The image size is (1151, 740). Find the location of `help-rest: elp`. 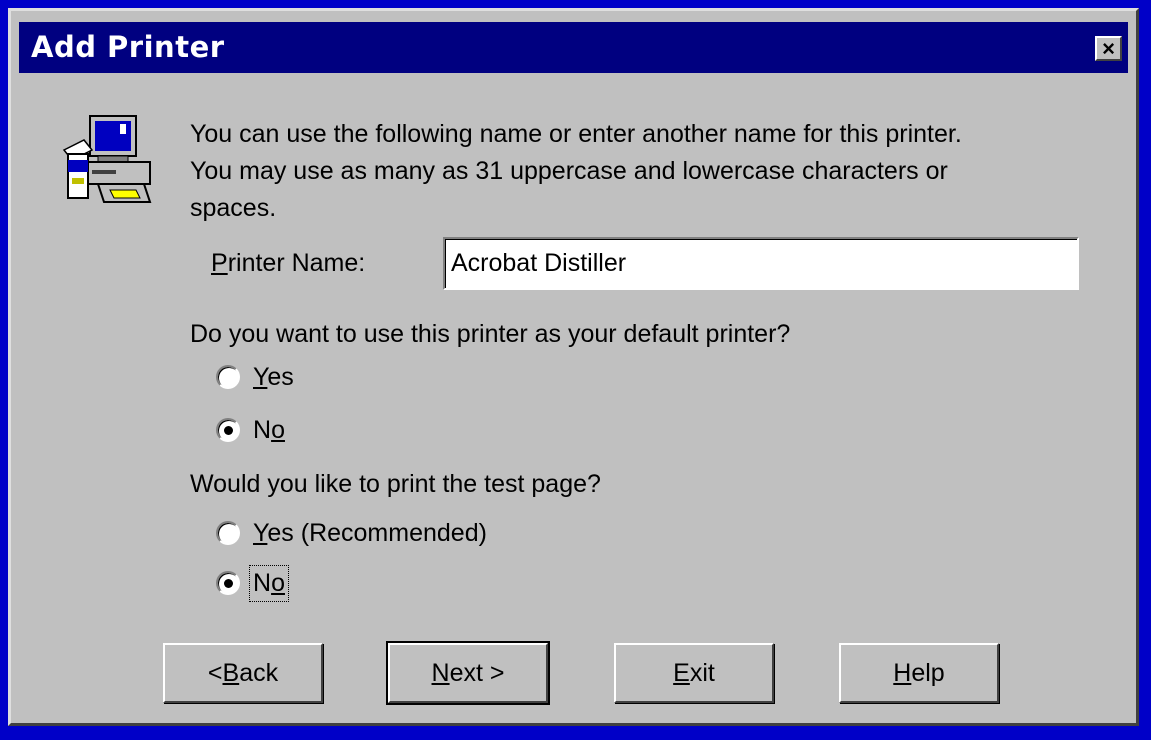

help-rest: elp is located at coordinates (928, 672).